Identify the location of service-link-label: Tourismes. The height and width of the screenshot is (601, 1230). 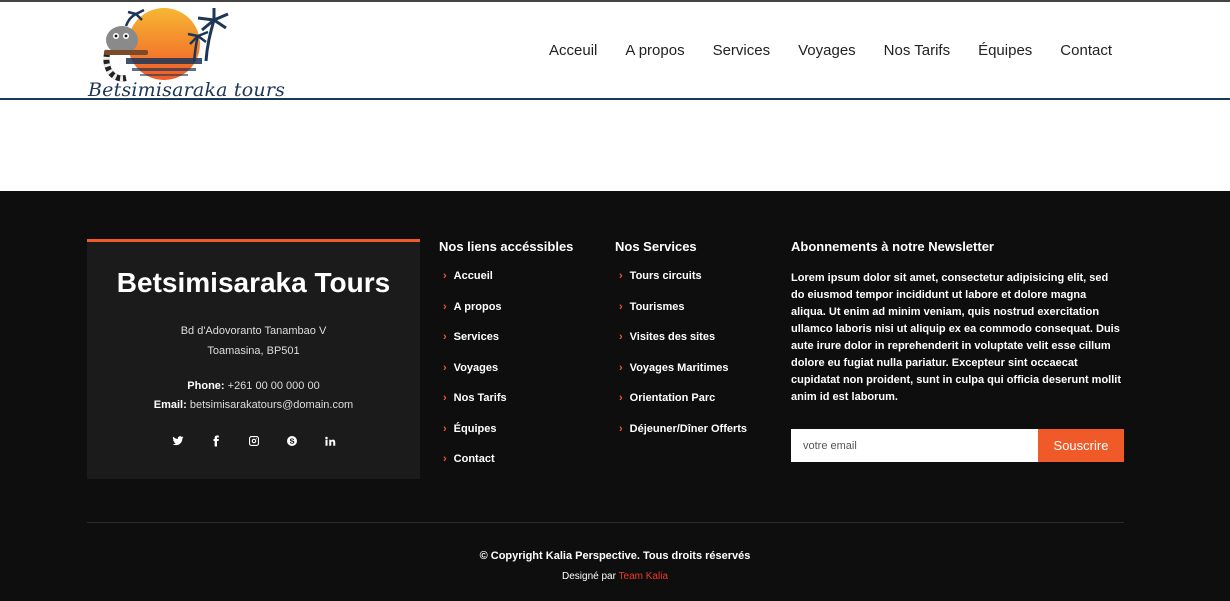
(657, 306).